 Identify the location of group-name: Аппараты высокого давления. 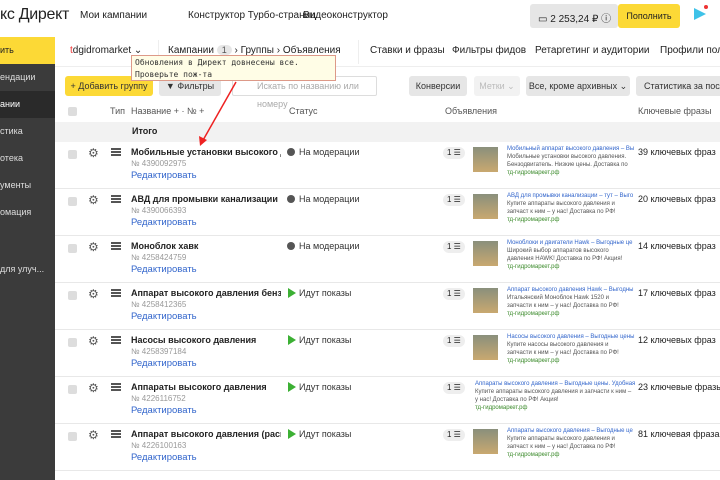
(206, 387).